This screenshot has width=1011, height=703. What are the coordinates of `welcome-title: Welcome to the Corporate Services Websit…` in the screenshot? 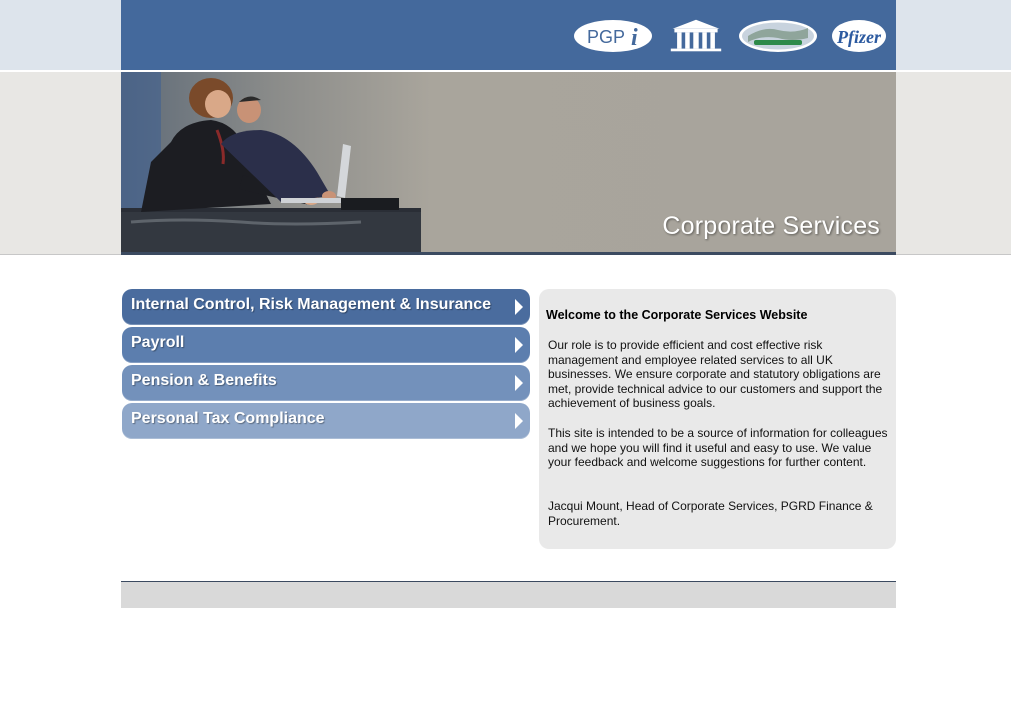 It's located at (677, 315).